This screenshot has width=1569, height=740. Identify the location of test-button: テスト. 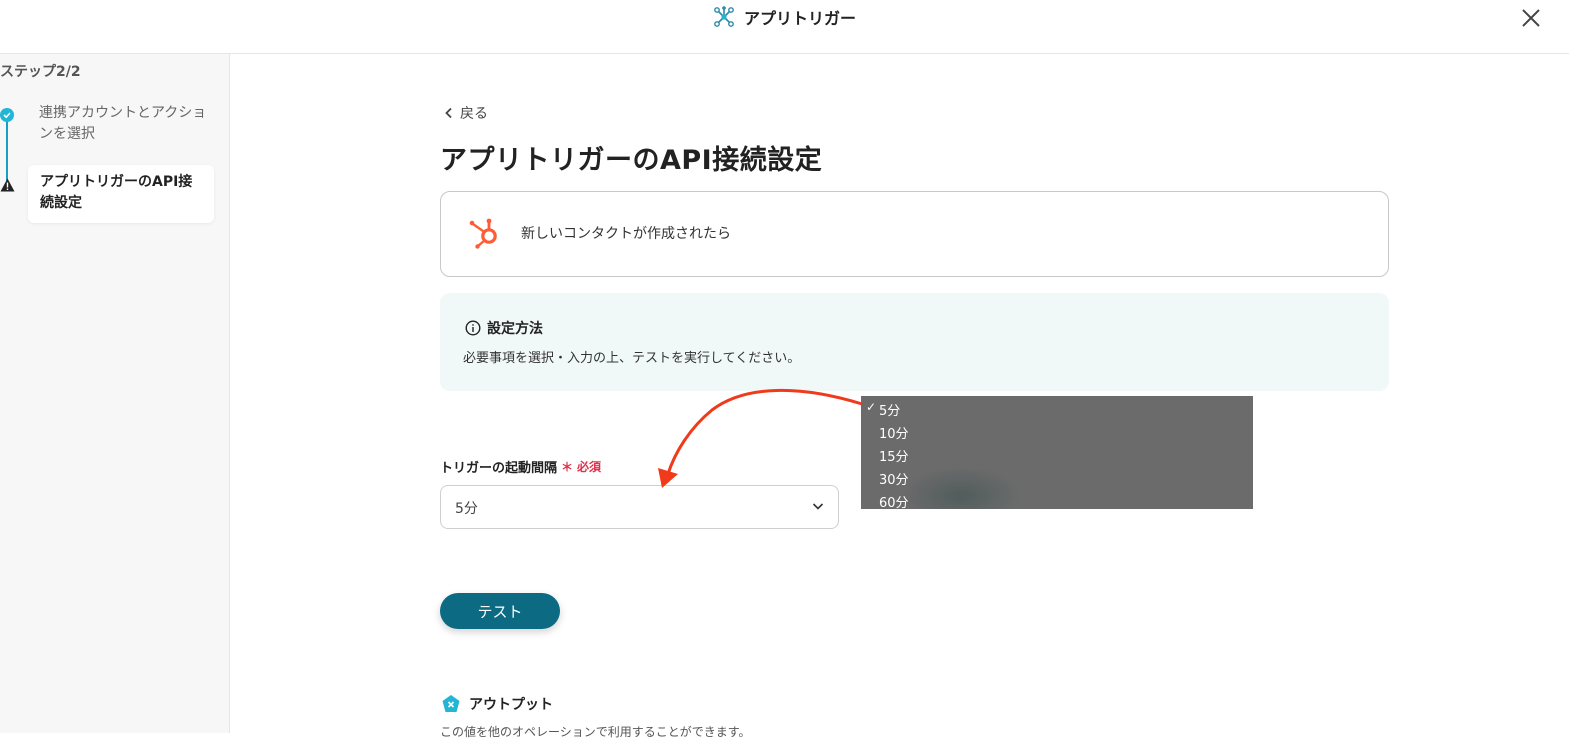
(500, 611).